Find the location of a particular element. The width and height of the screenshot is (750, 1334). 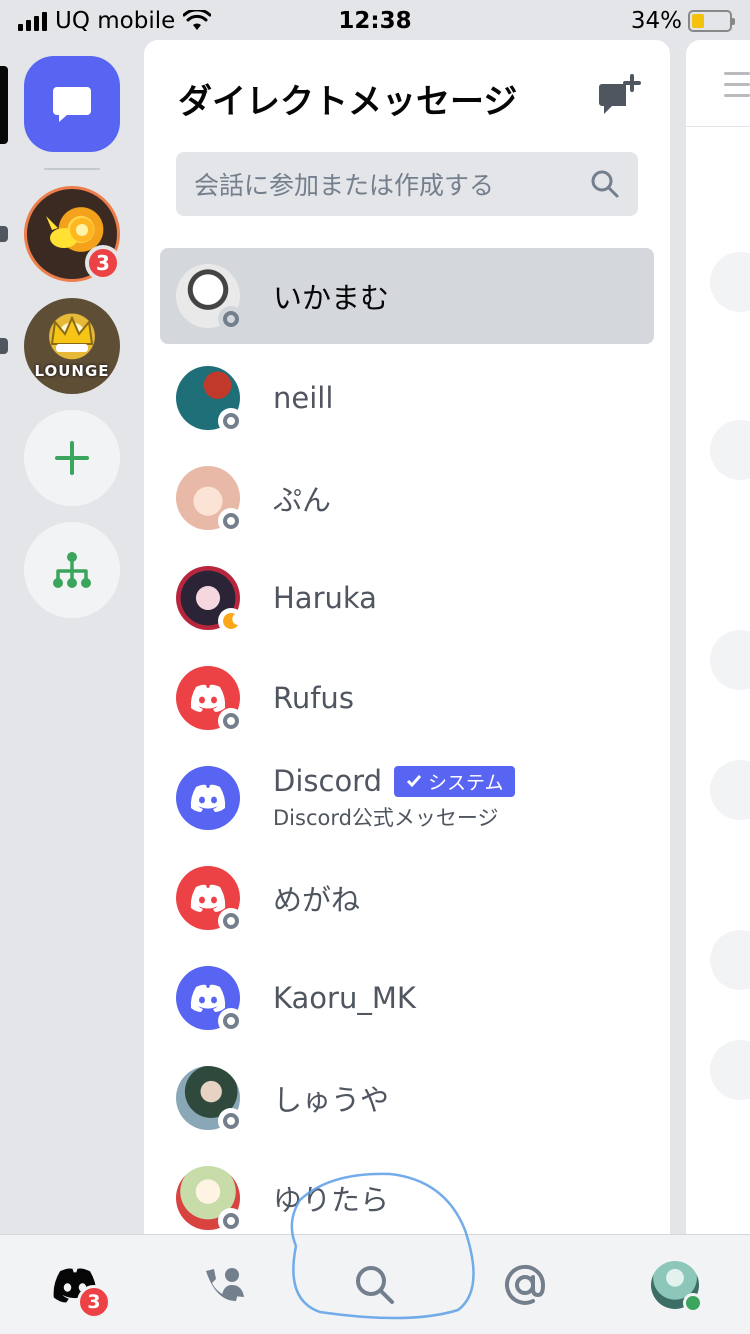

tab-search is located at coordinates (375, 1285).